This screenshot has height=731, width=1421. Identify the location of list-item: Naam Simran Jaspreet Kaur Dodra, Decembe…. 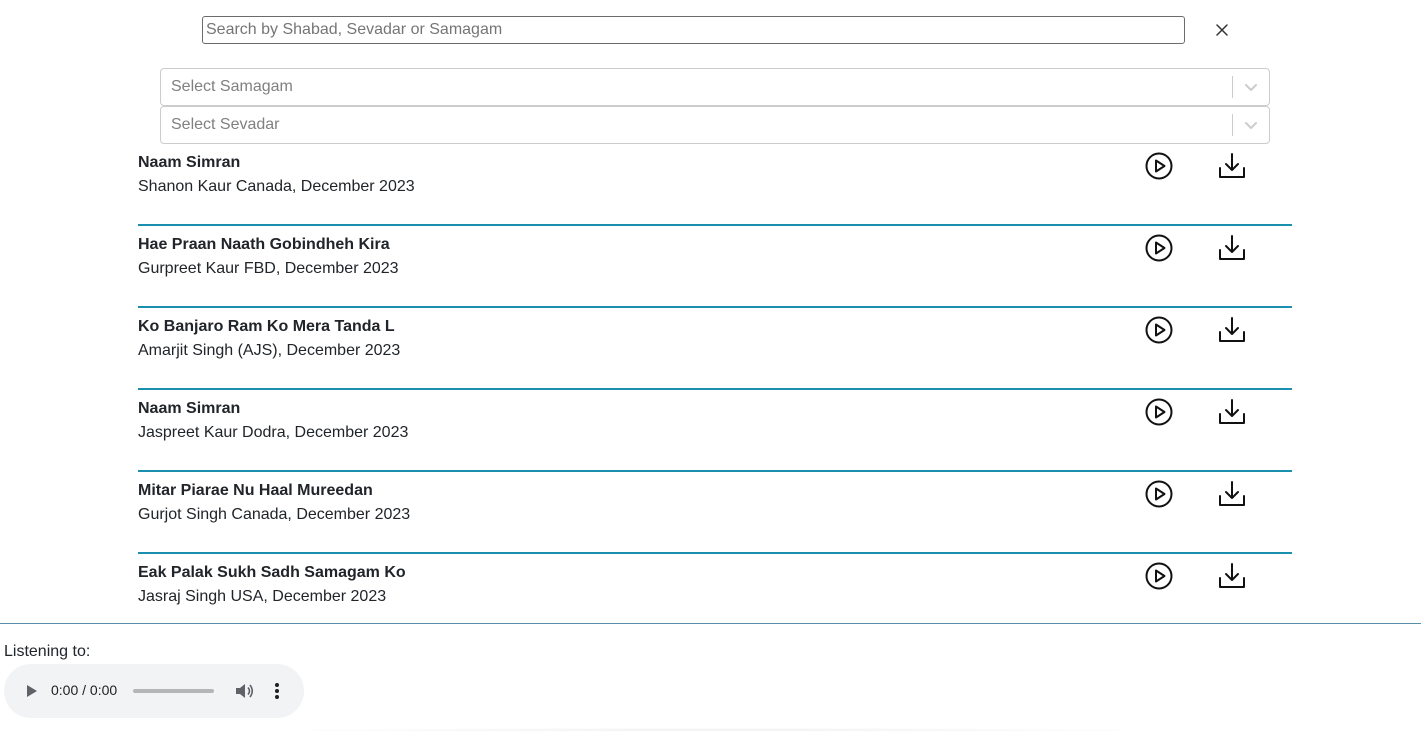
(715, 431).